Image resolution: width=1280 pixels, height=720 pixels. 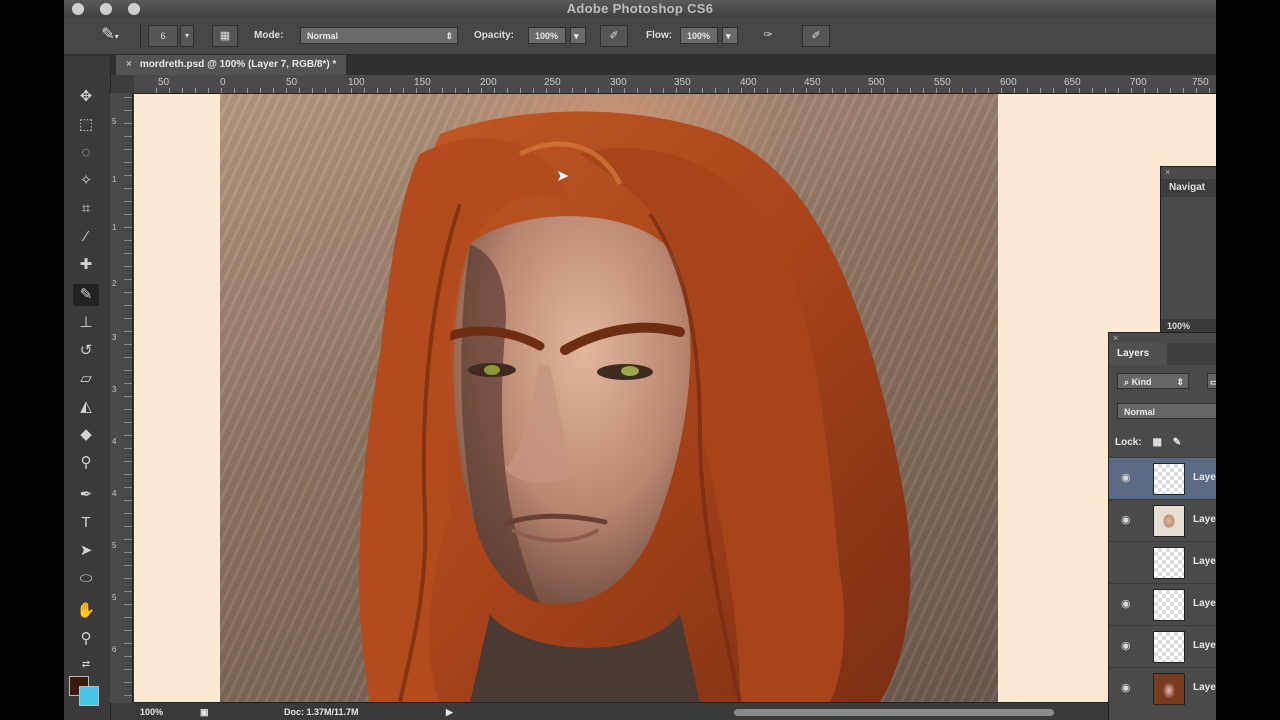 I want to click on pressure-opacity-button: ✐, so click(x=614, y=36).